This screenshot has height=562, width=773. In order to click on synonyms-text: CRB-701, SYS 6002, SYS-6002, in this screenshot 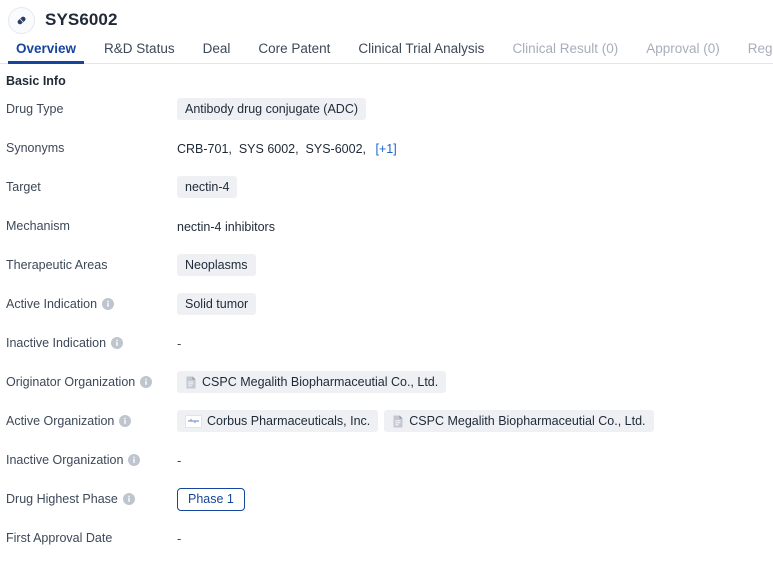, I will do `click(273, 149)`.